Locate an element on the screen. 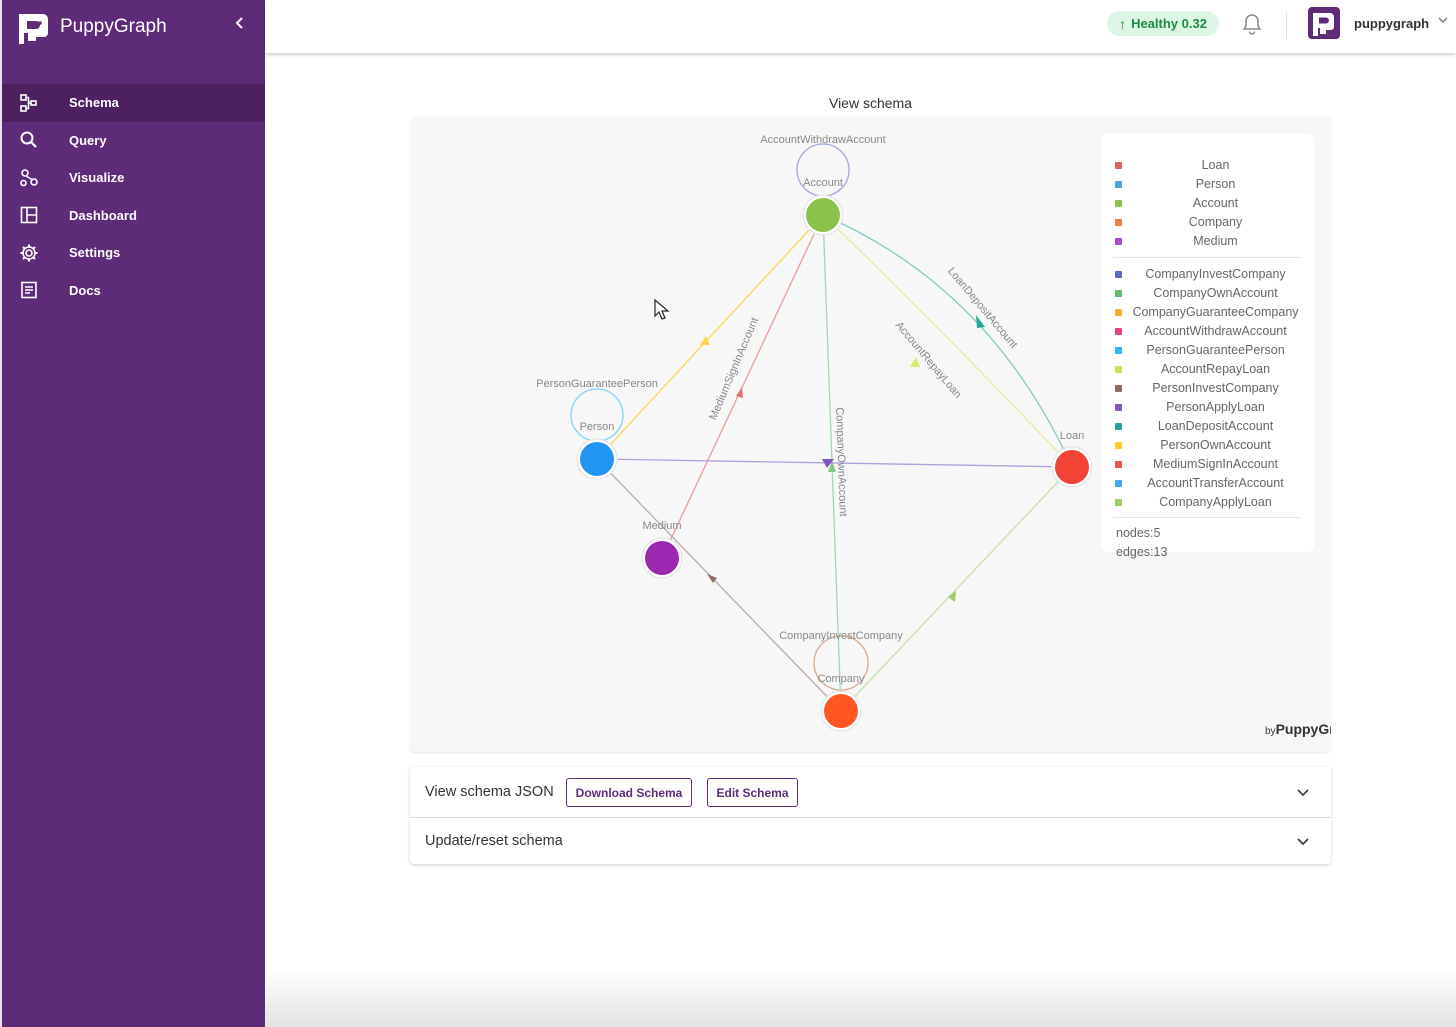 Image resolution: width=1456 pixels, height=1027 pixels. legend-item: CompanyApplyLoan is located at coordinates (1207, 502).